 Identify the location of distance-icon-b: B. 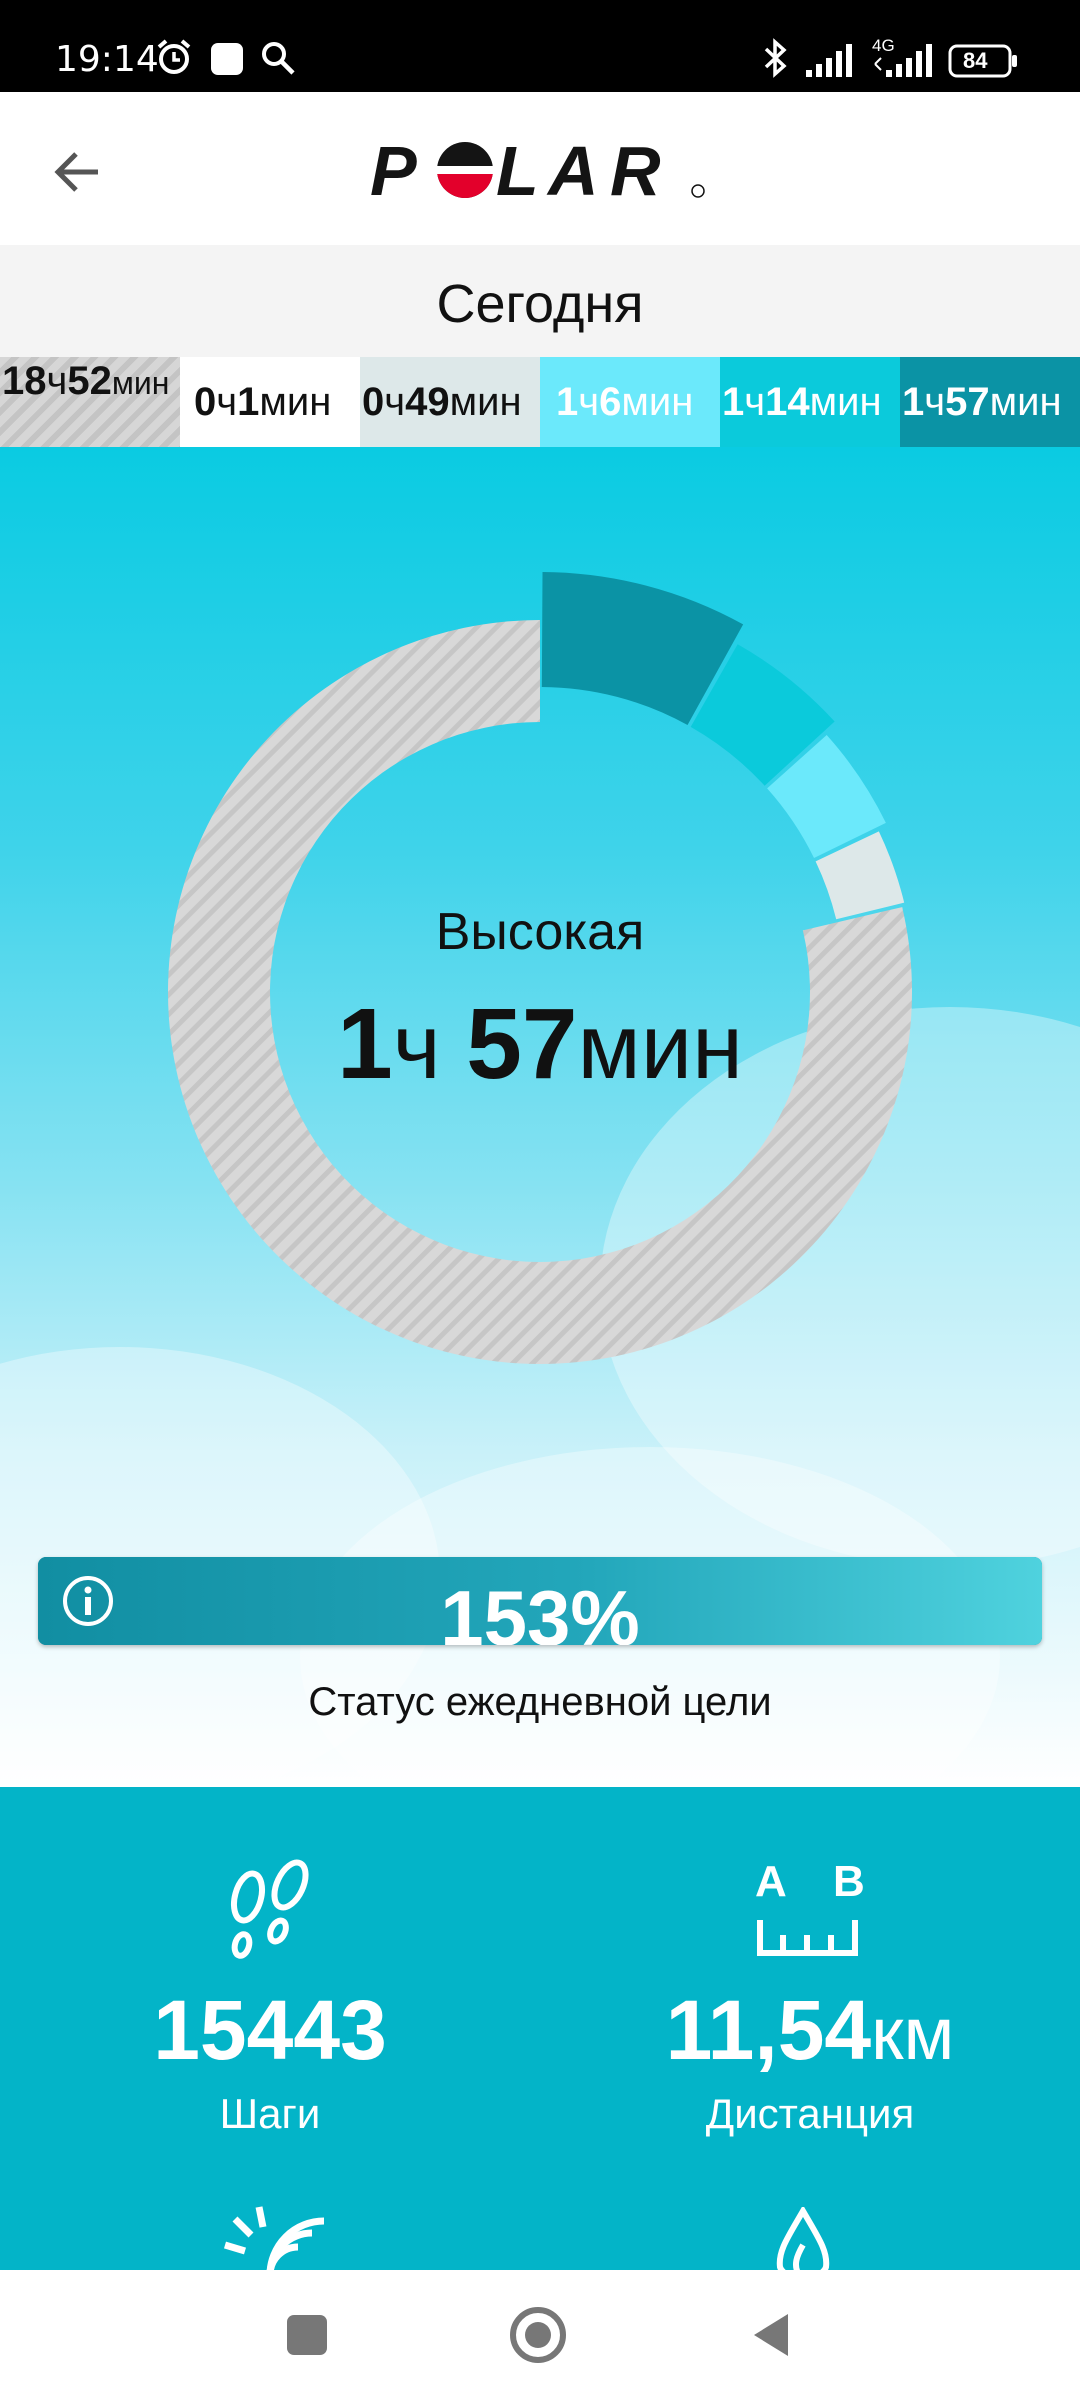
(849, 1881).